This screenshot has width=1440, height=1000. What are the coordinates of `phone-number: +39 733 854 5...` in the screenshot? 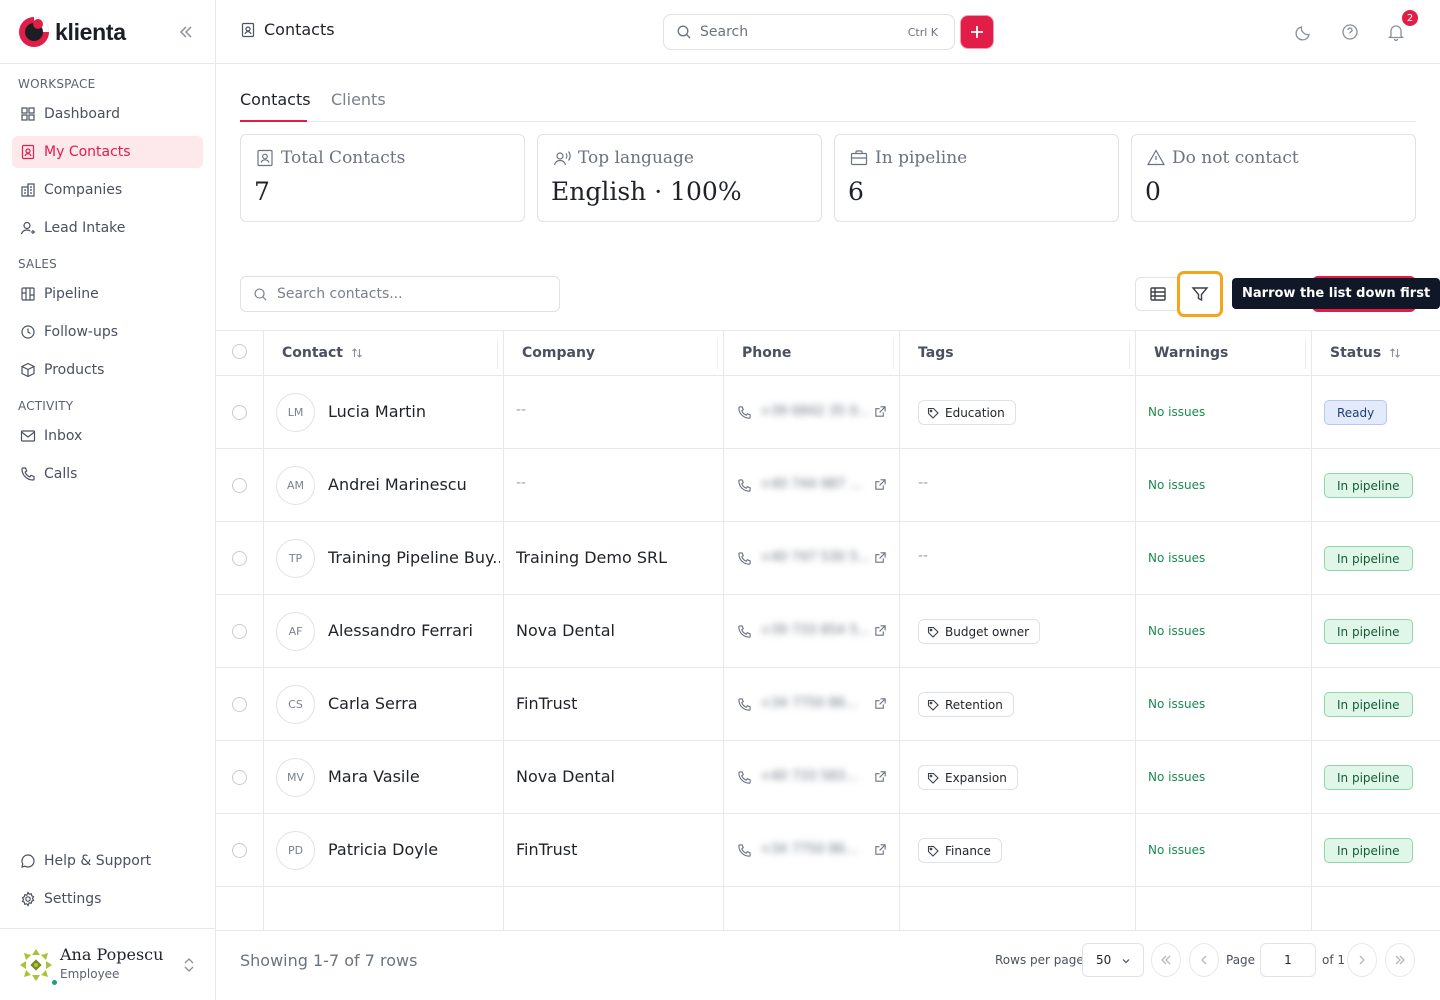 It's located at (815, 630).